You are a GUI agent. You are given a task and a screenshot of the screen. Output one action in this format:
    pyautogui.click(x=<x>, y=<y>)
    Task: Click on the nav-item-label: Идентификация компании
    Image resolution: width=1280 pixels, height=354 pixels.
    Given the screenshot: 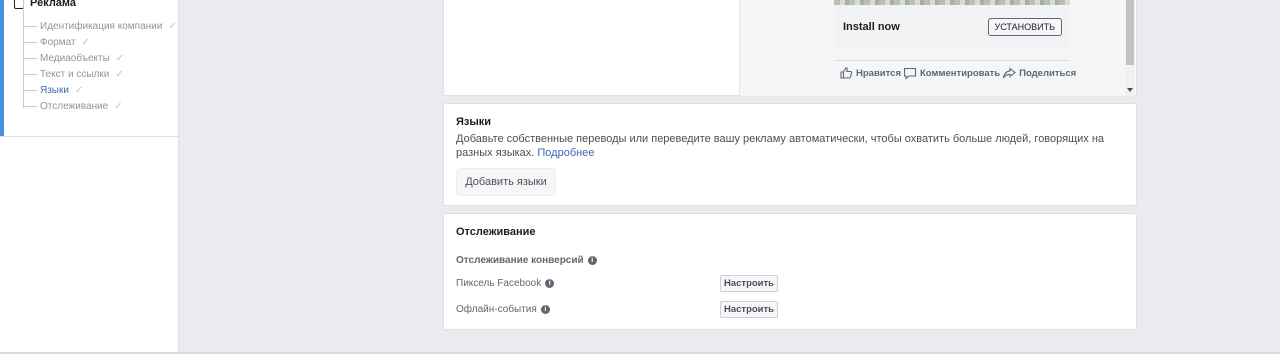 What is the action you would take?
    pyautogui.click(x=101, y=26)
    